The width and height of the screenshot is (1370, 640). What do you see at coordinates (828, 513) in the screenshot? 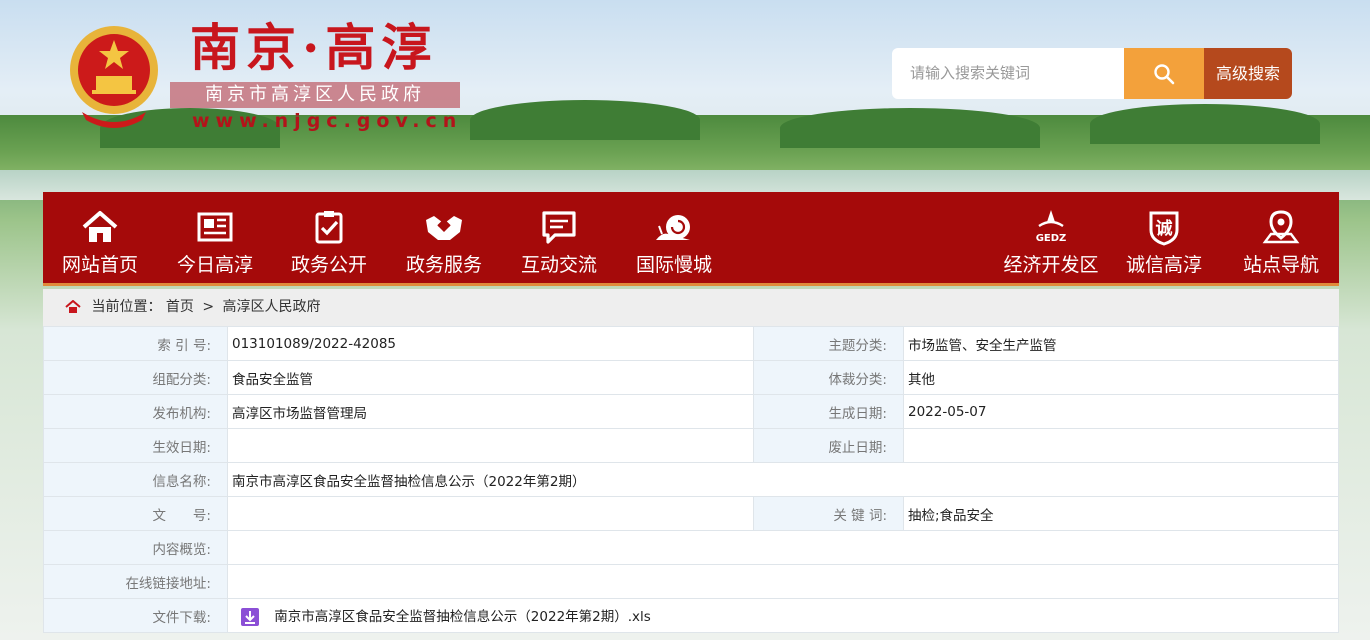
I see `keywords-label: 关 键 词:` at bounding box center [828, 513].